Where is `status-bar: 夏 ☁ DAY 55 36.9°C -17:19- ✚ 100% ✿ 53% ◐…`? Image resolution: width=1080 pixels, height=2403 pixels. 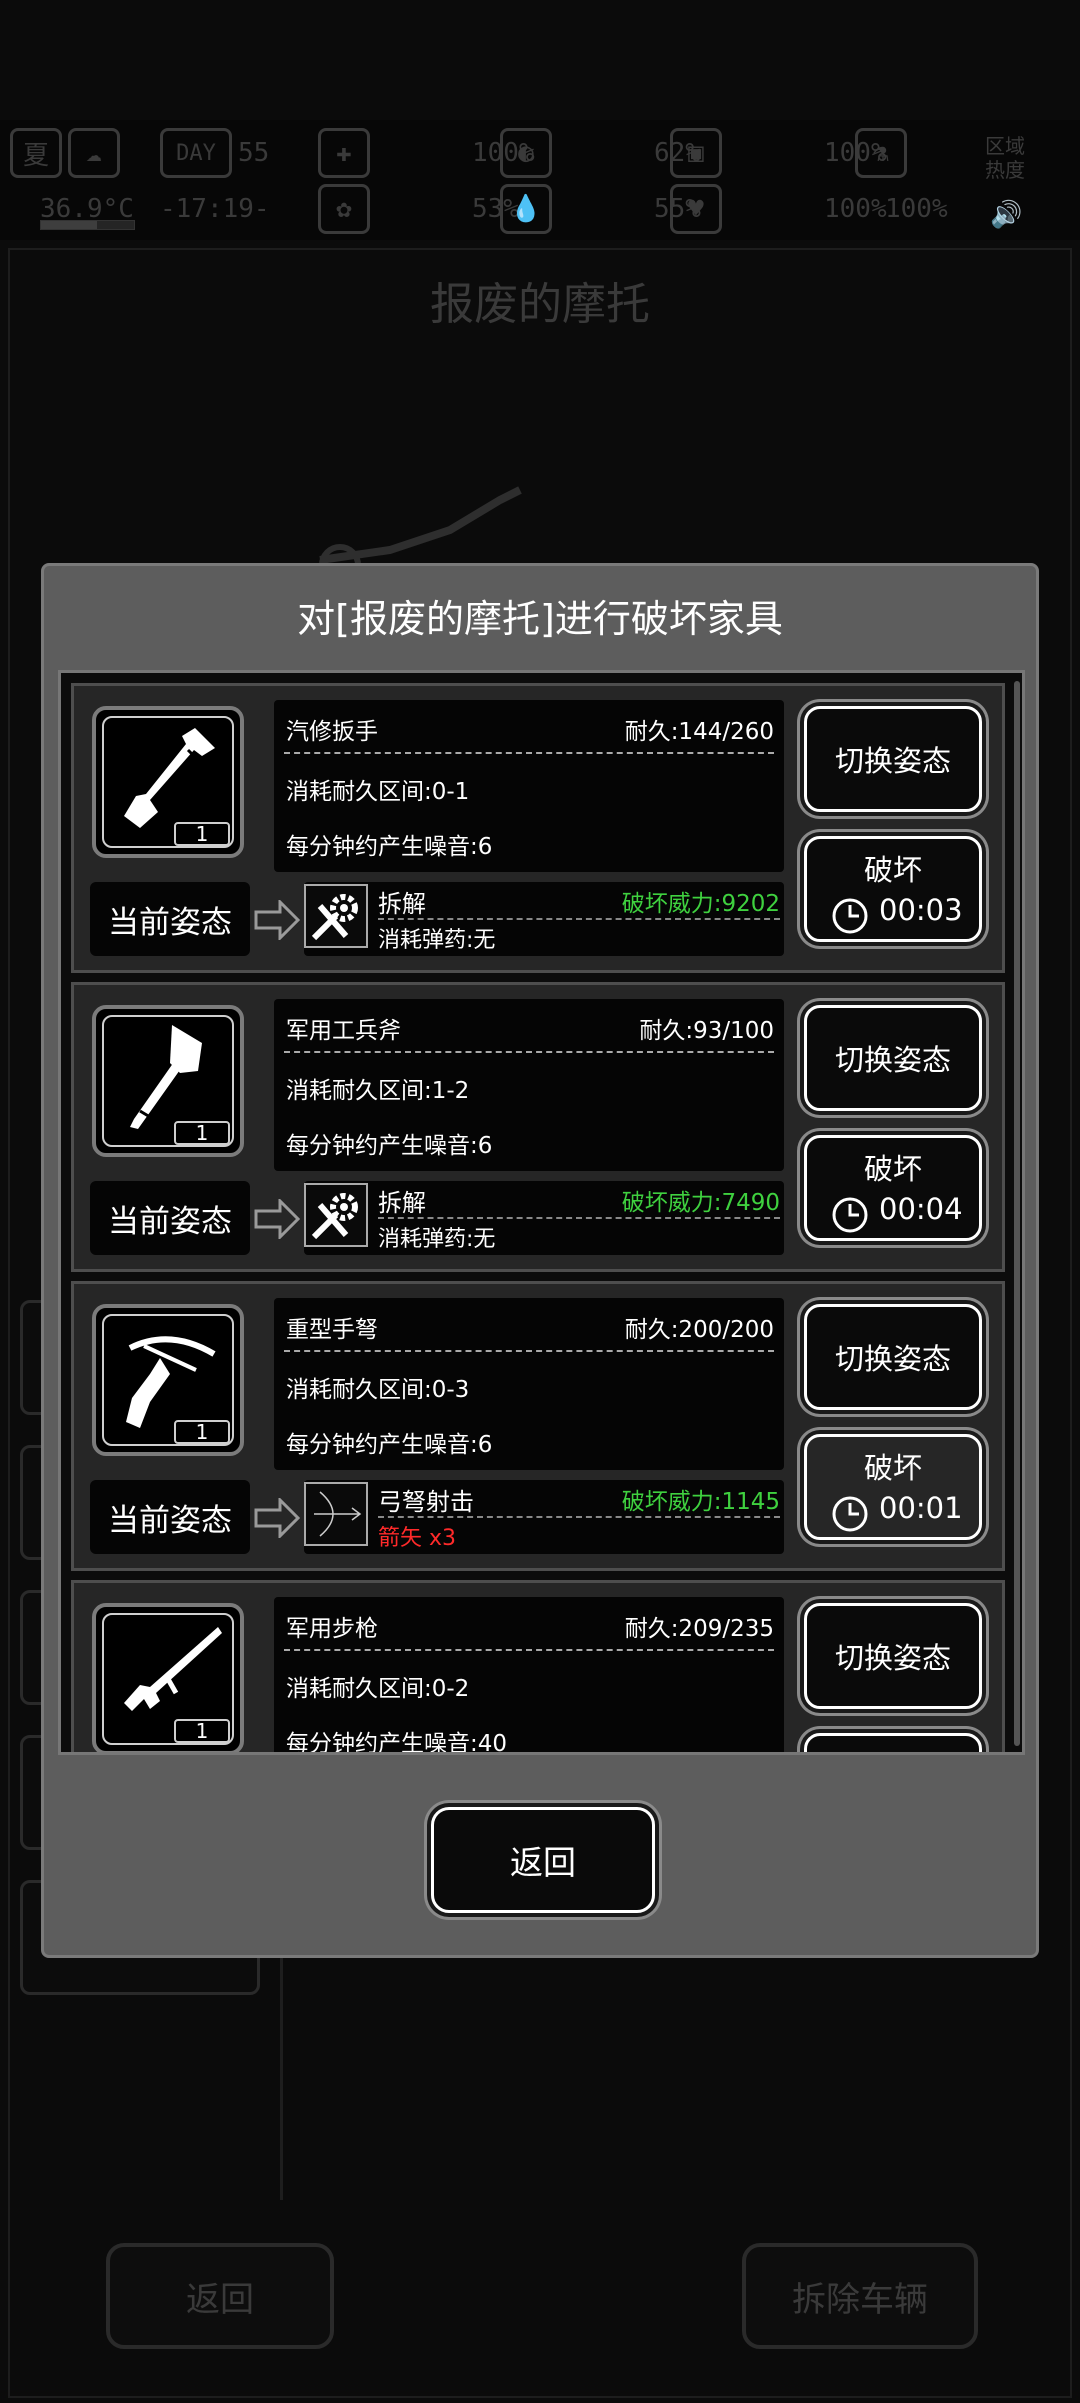
status-bar: 夏 ☁ DAY 55 36.9°C -17:19- ✚ 100% ✿ 53% ◐… is located at coordinates (540, 180).